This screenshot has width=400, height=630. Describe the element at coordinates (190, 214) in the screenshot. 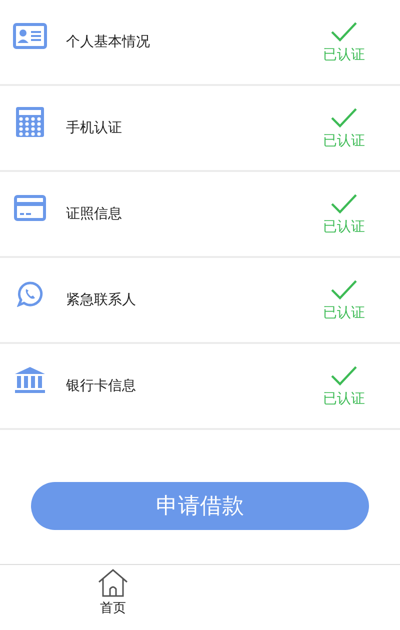

I see `item-label: 证照信息` at that location.